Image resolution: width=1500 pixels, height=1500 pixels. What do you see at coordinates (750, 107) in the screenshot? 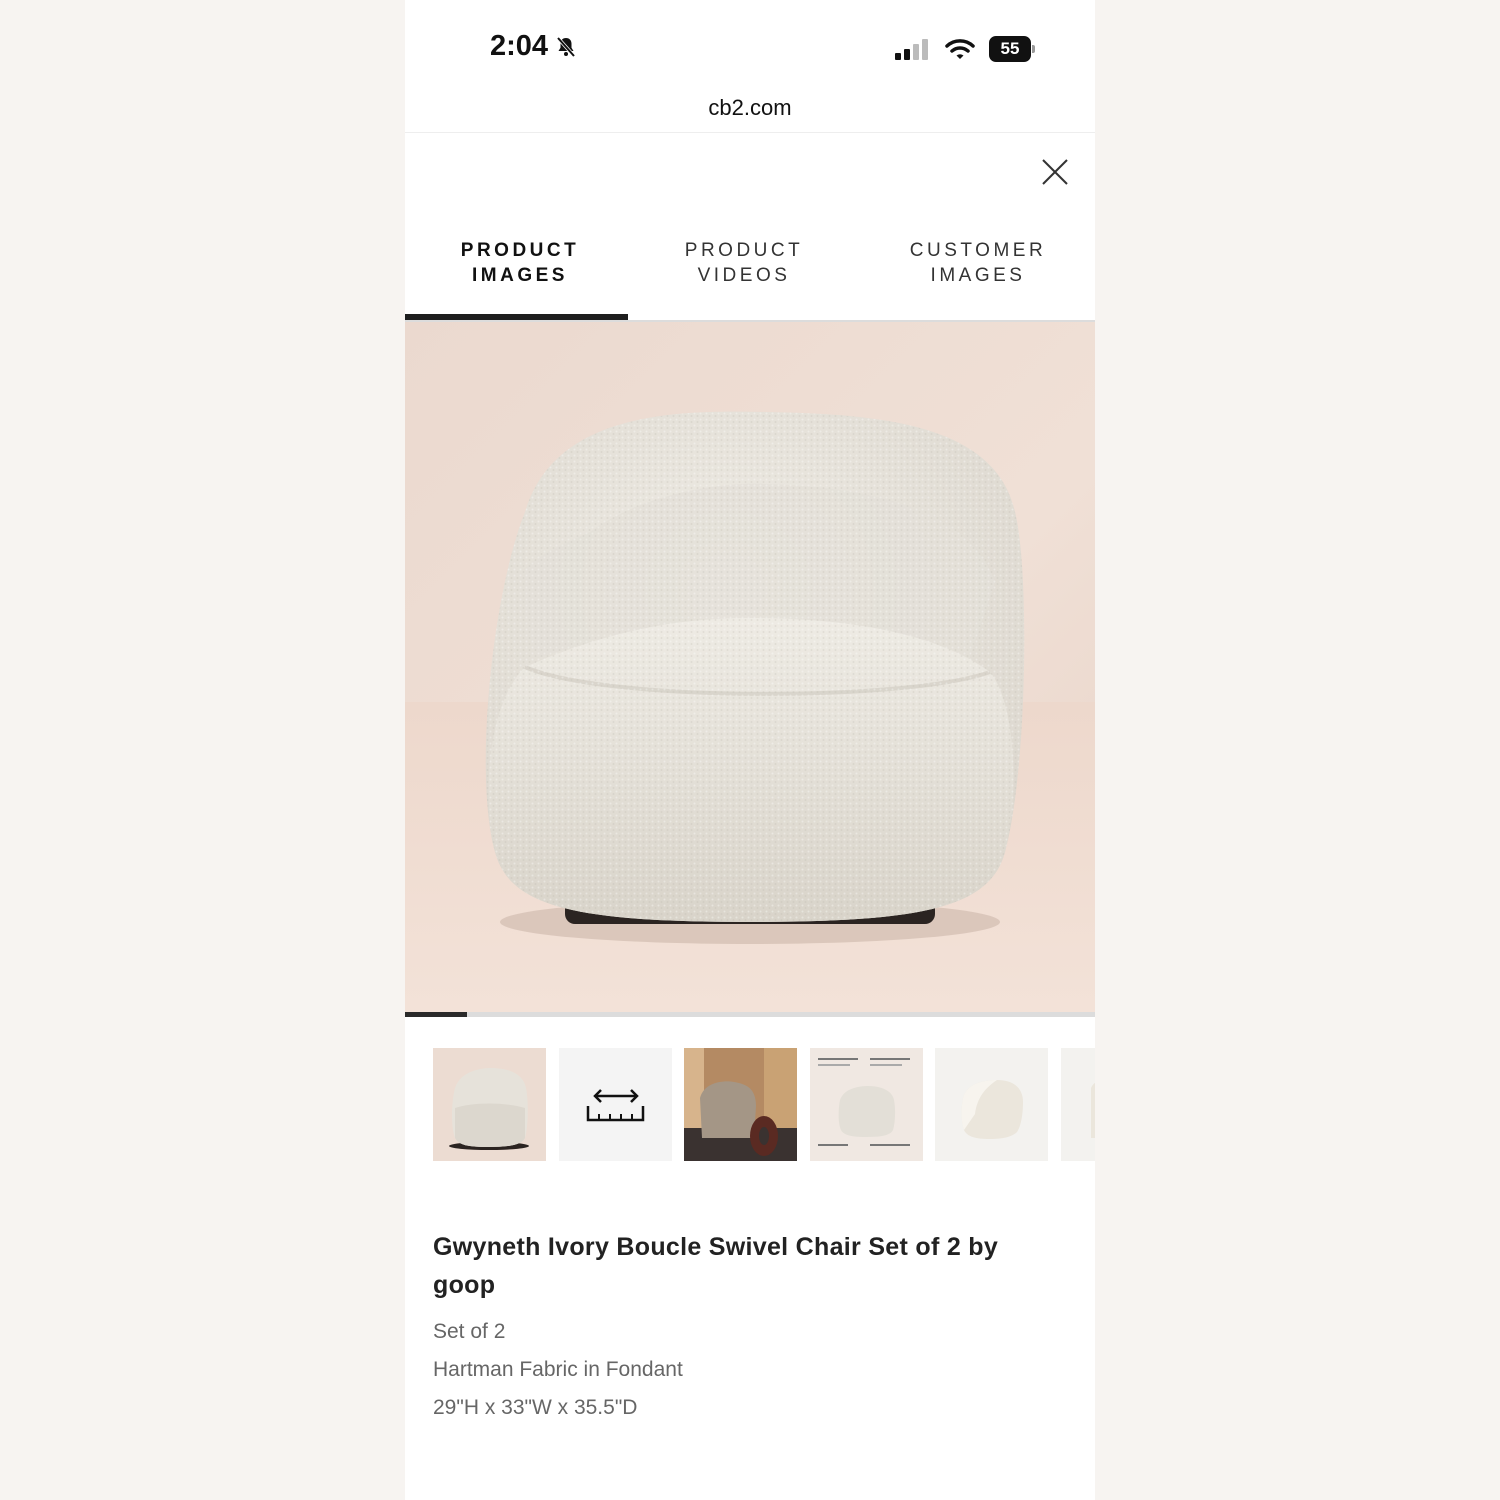
I see `url-text: cb2.com` at bounding box center [750, 107].